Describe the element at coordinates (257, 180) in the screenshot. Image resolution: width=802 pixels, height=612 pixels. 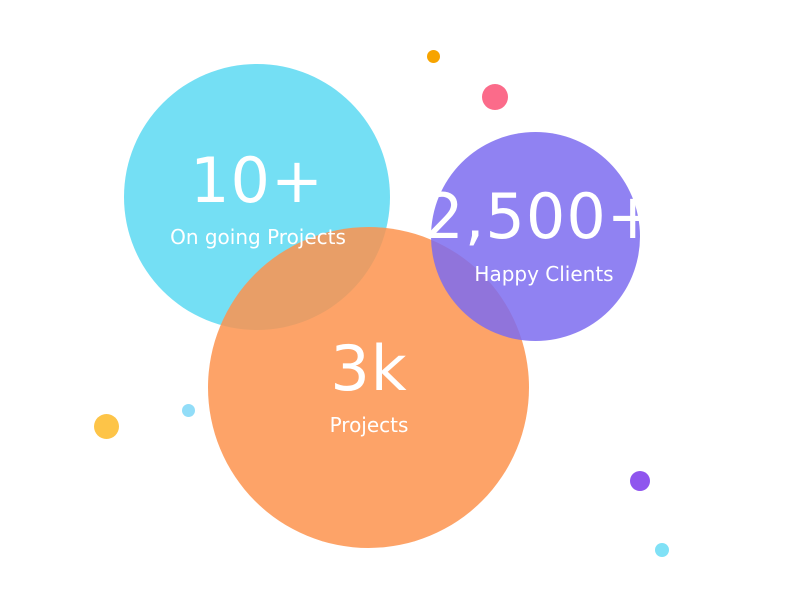
I see `ongoing-projects-value: 10+` at that location.